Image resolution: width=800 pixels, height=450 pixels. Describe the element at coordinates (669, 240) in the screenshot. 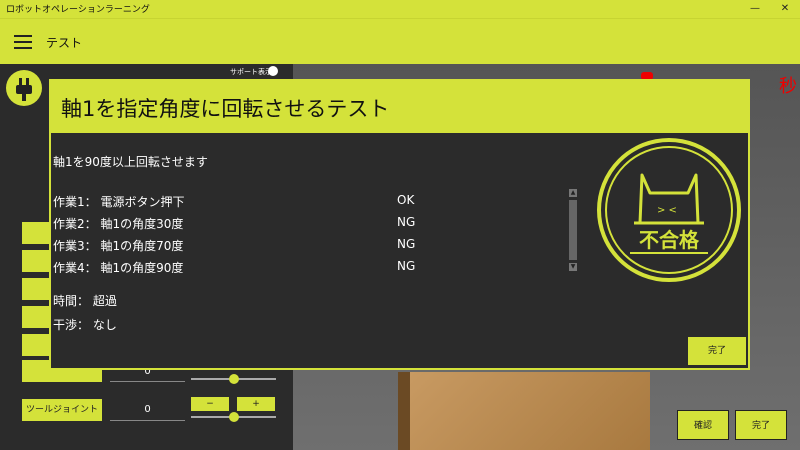

I see `stamp-text: 不合格` at that location.